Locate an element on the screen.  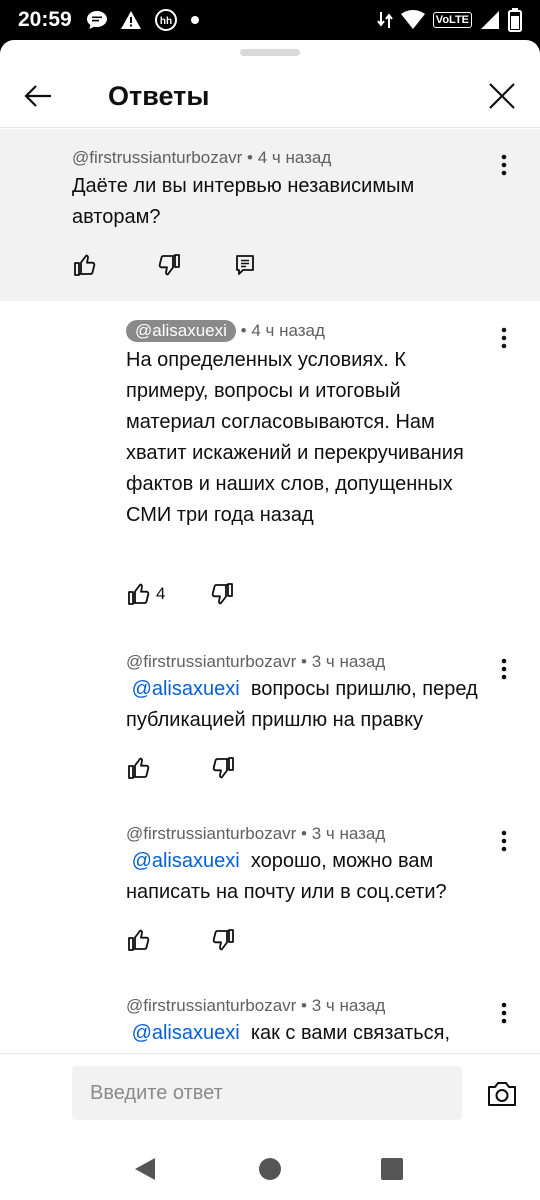
wifi-icon is located at coordinates (412, 20).